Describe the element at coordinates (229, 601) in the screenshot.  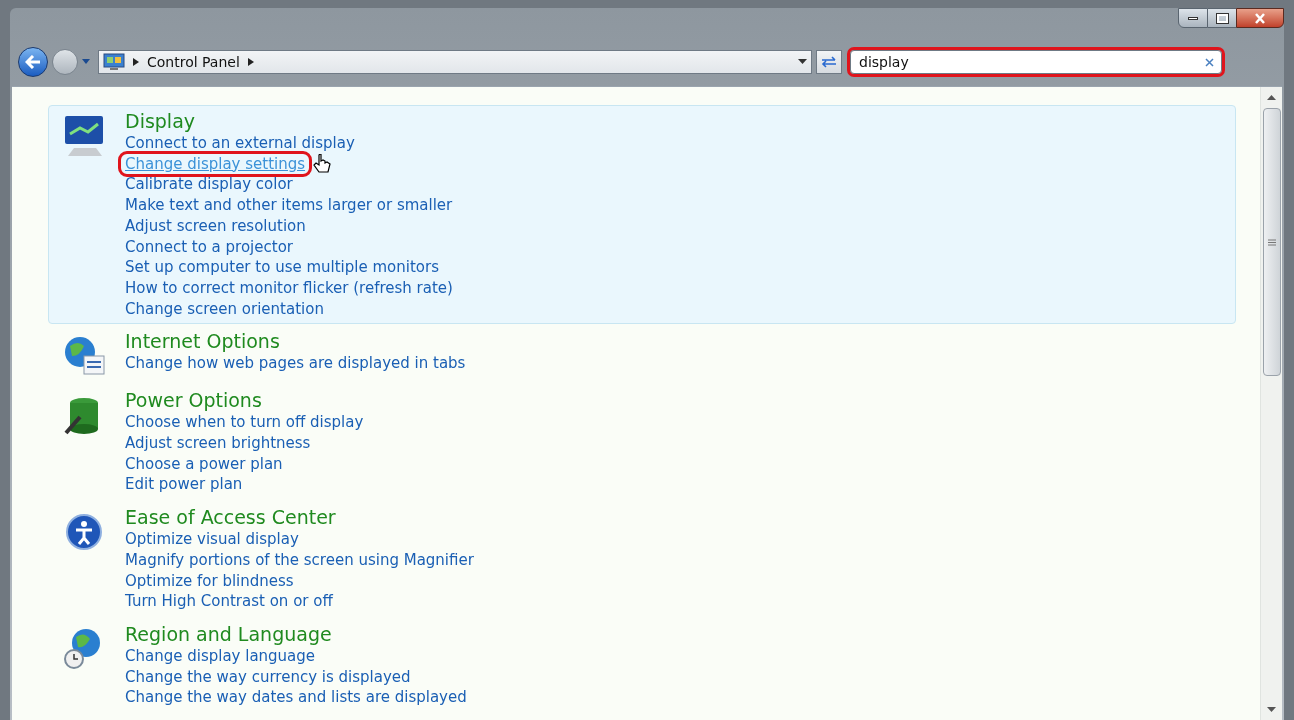
I see `result-link: Turn High Contrast on or off` at that location.